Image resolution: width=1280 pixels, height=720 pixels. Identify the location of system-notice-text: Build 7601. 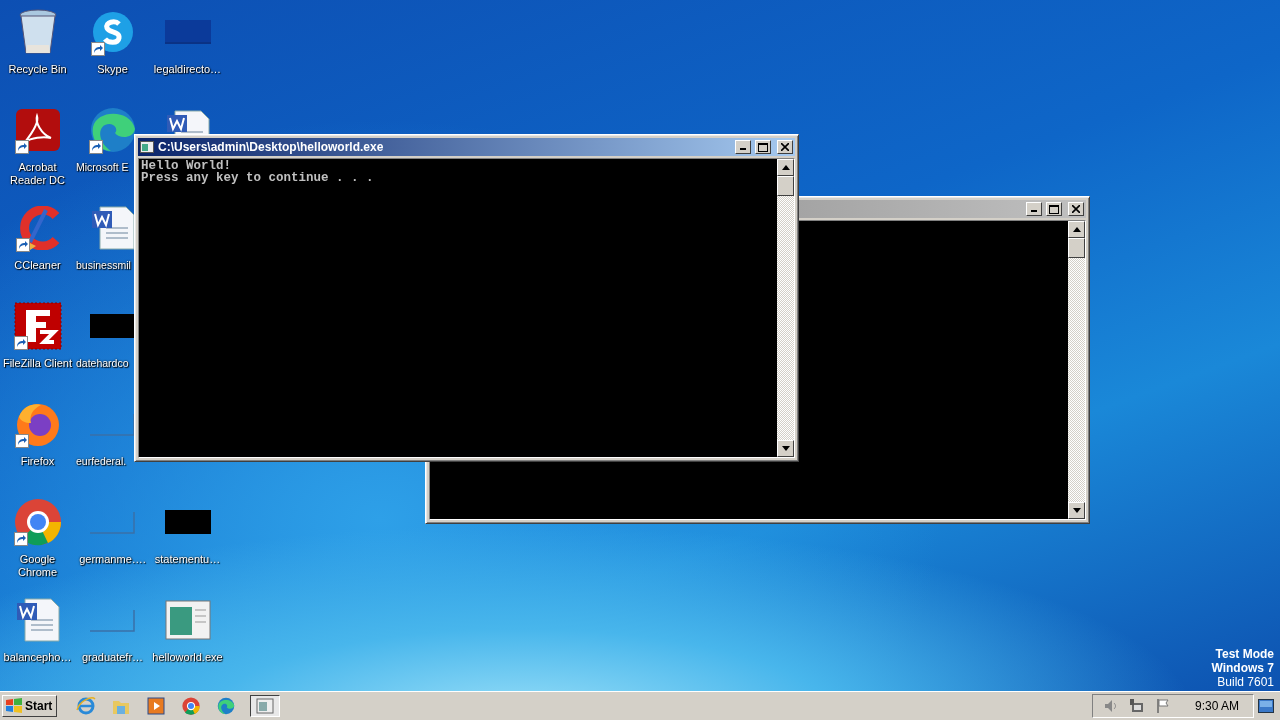
(1245, 682).